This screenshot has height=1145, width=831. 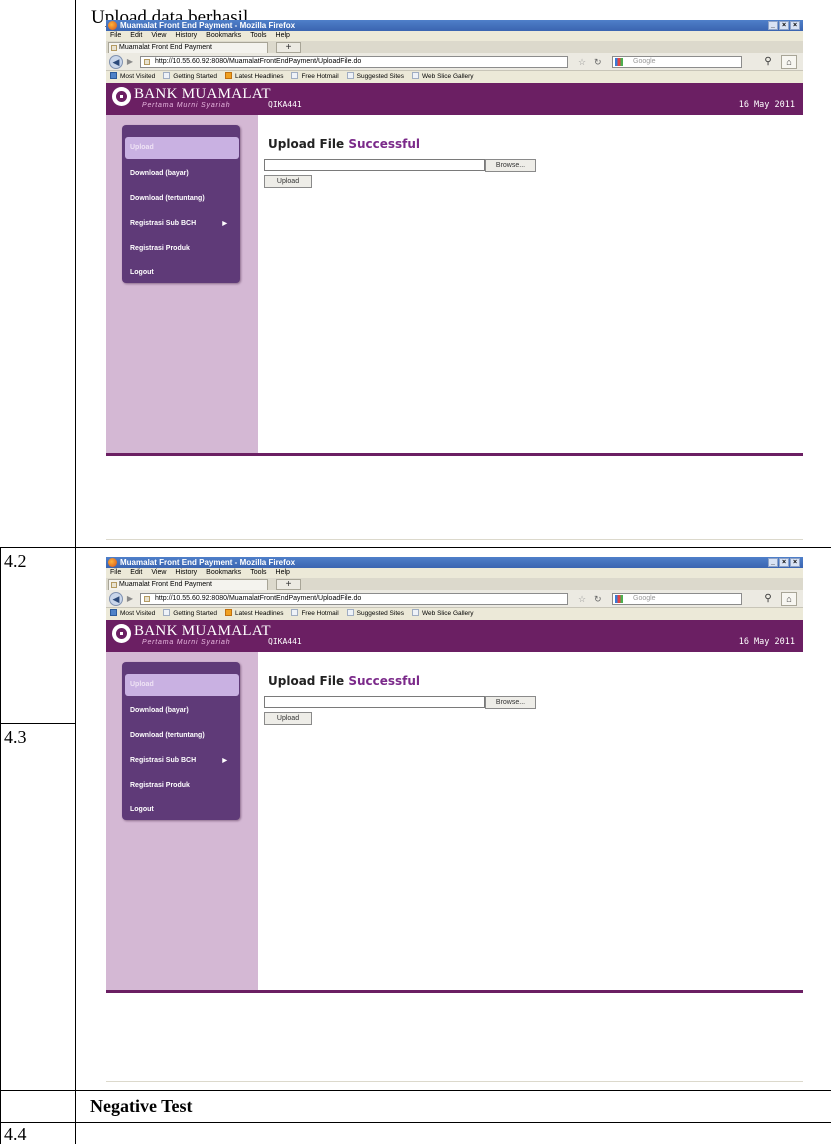 I want to click on page-title: Upload File Successful, so click(x=344, y=681).